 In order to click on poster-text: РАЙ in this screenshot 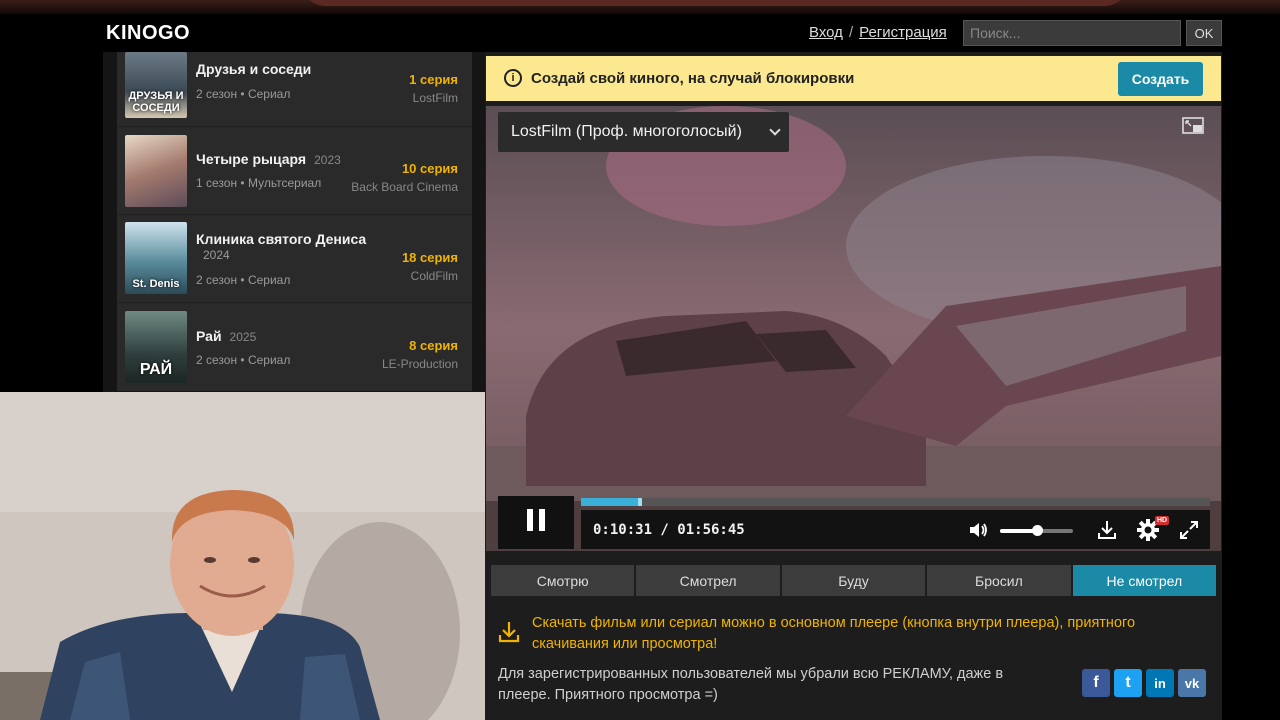, I will do `click(156, 369)`.